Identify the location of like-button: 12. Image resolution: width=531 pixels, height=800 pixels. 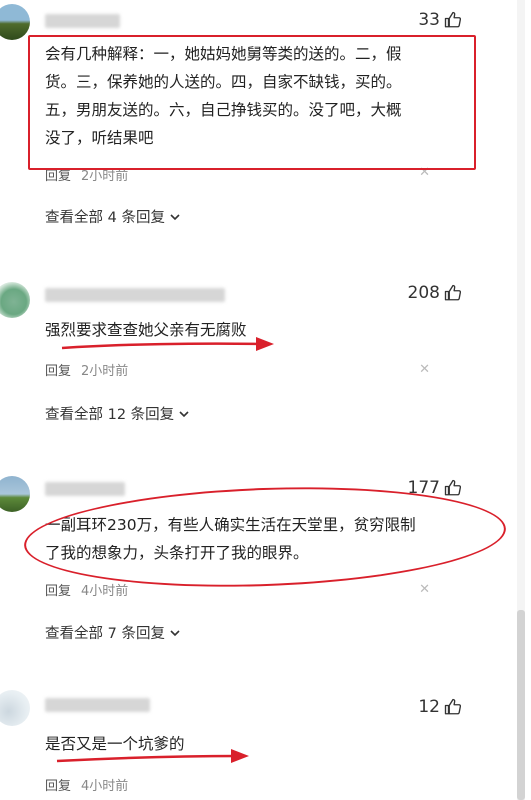
(440, 707).